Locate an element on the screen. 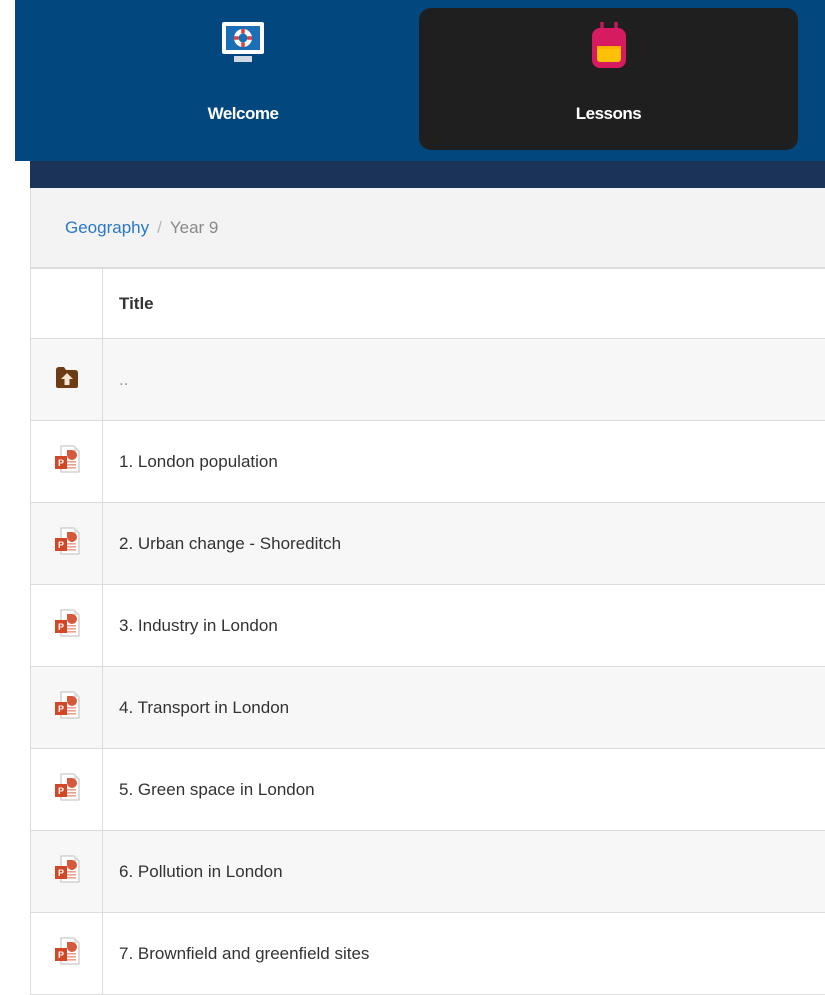 This screenshot has height=995, width=825. breadcrumb: Geography / Year 9 is located at coordinates (427, 228).